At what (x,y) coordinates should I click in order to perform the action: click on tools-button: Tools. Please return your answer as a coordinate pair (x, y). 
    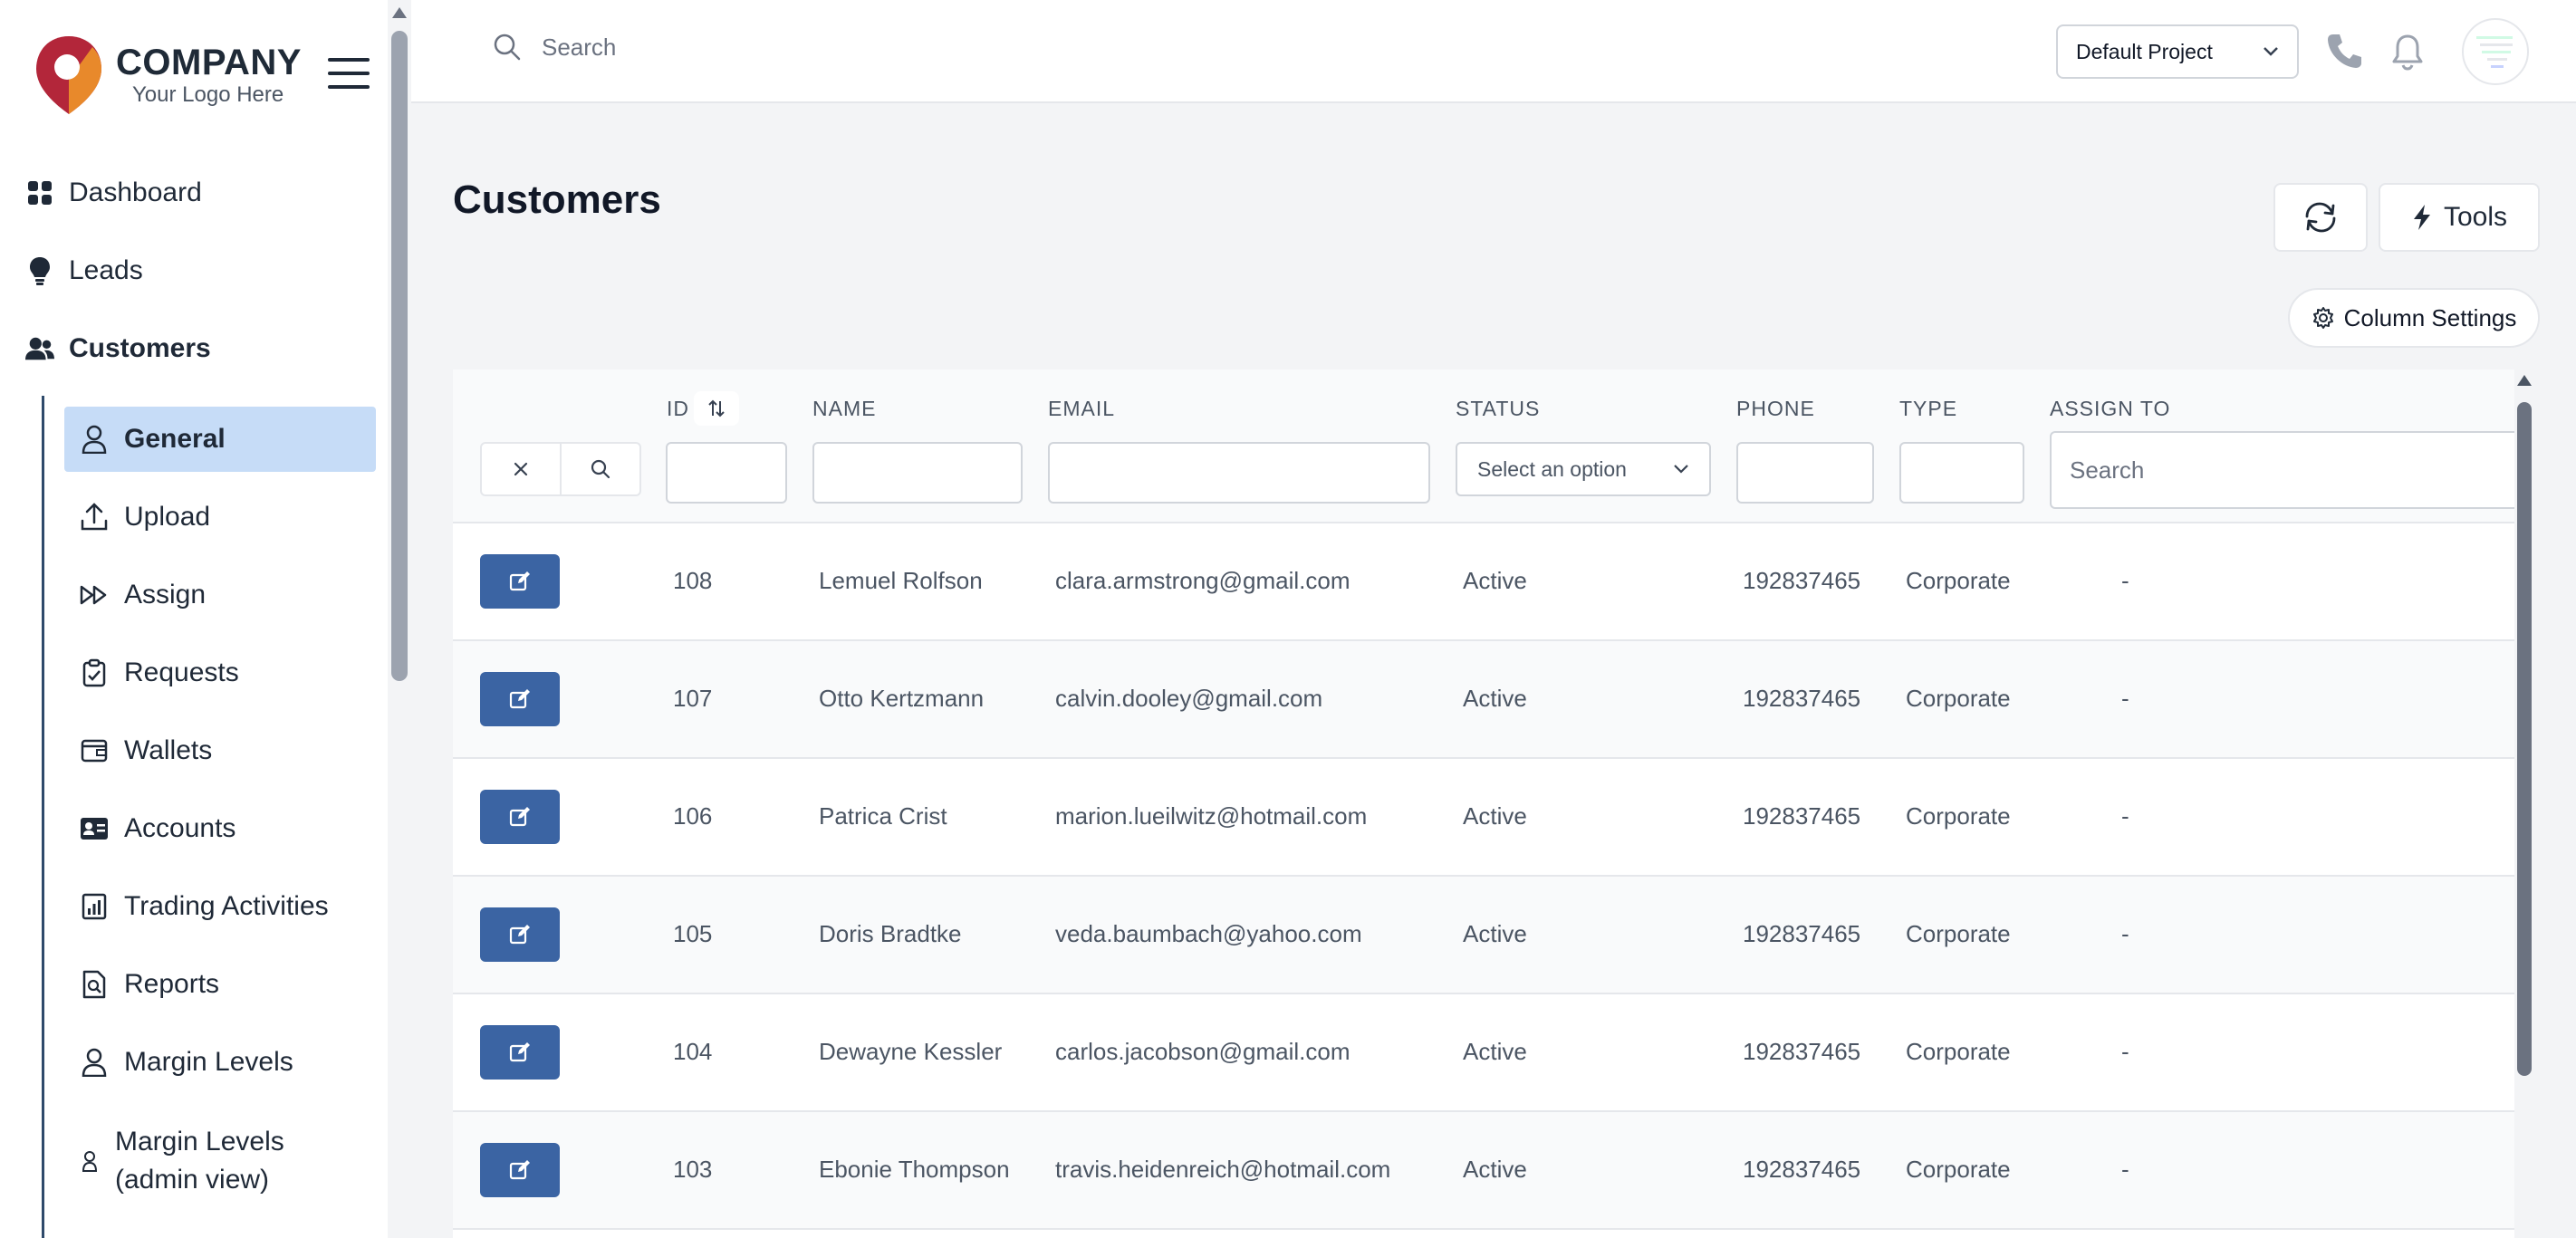
    Looking at the image, I should click on (2459, 217).